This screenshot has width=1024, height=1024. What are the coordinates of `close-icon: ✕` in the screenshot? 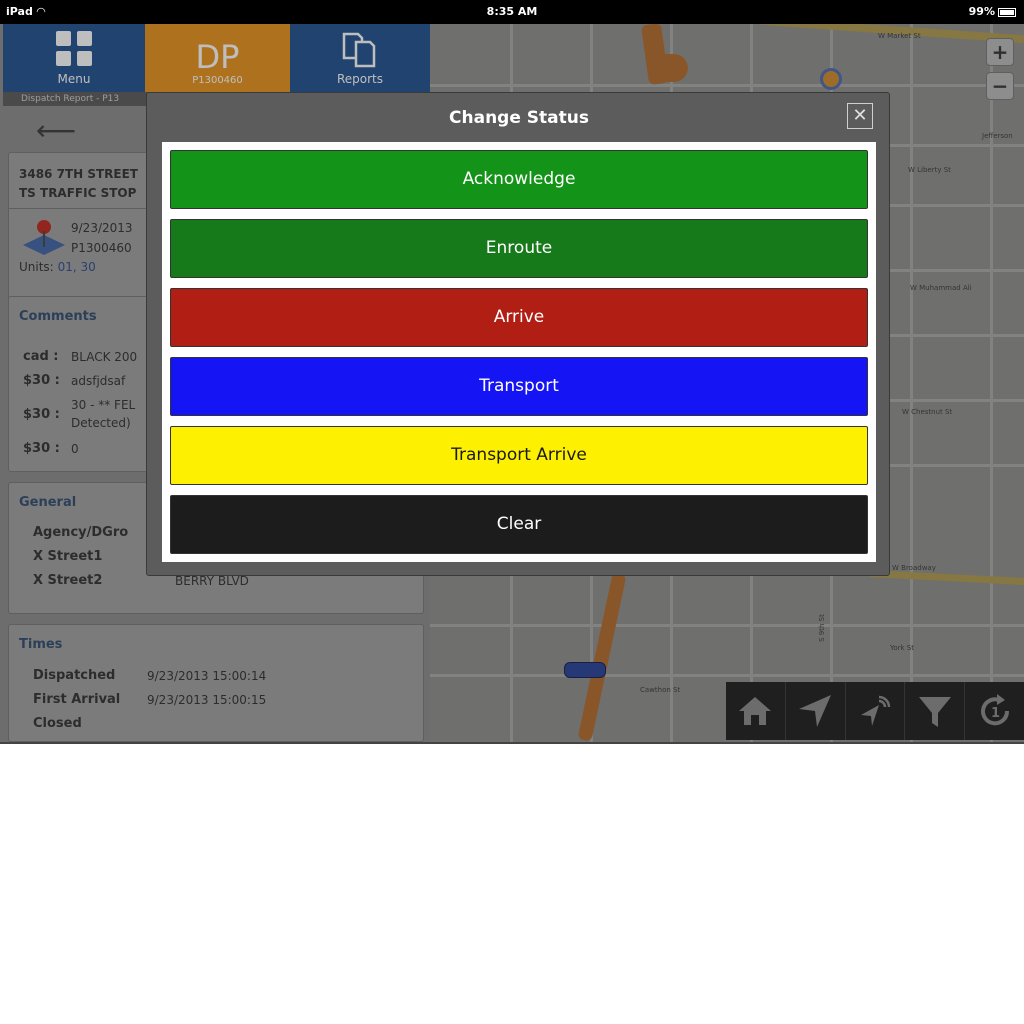 It's located at (860, 115).